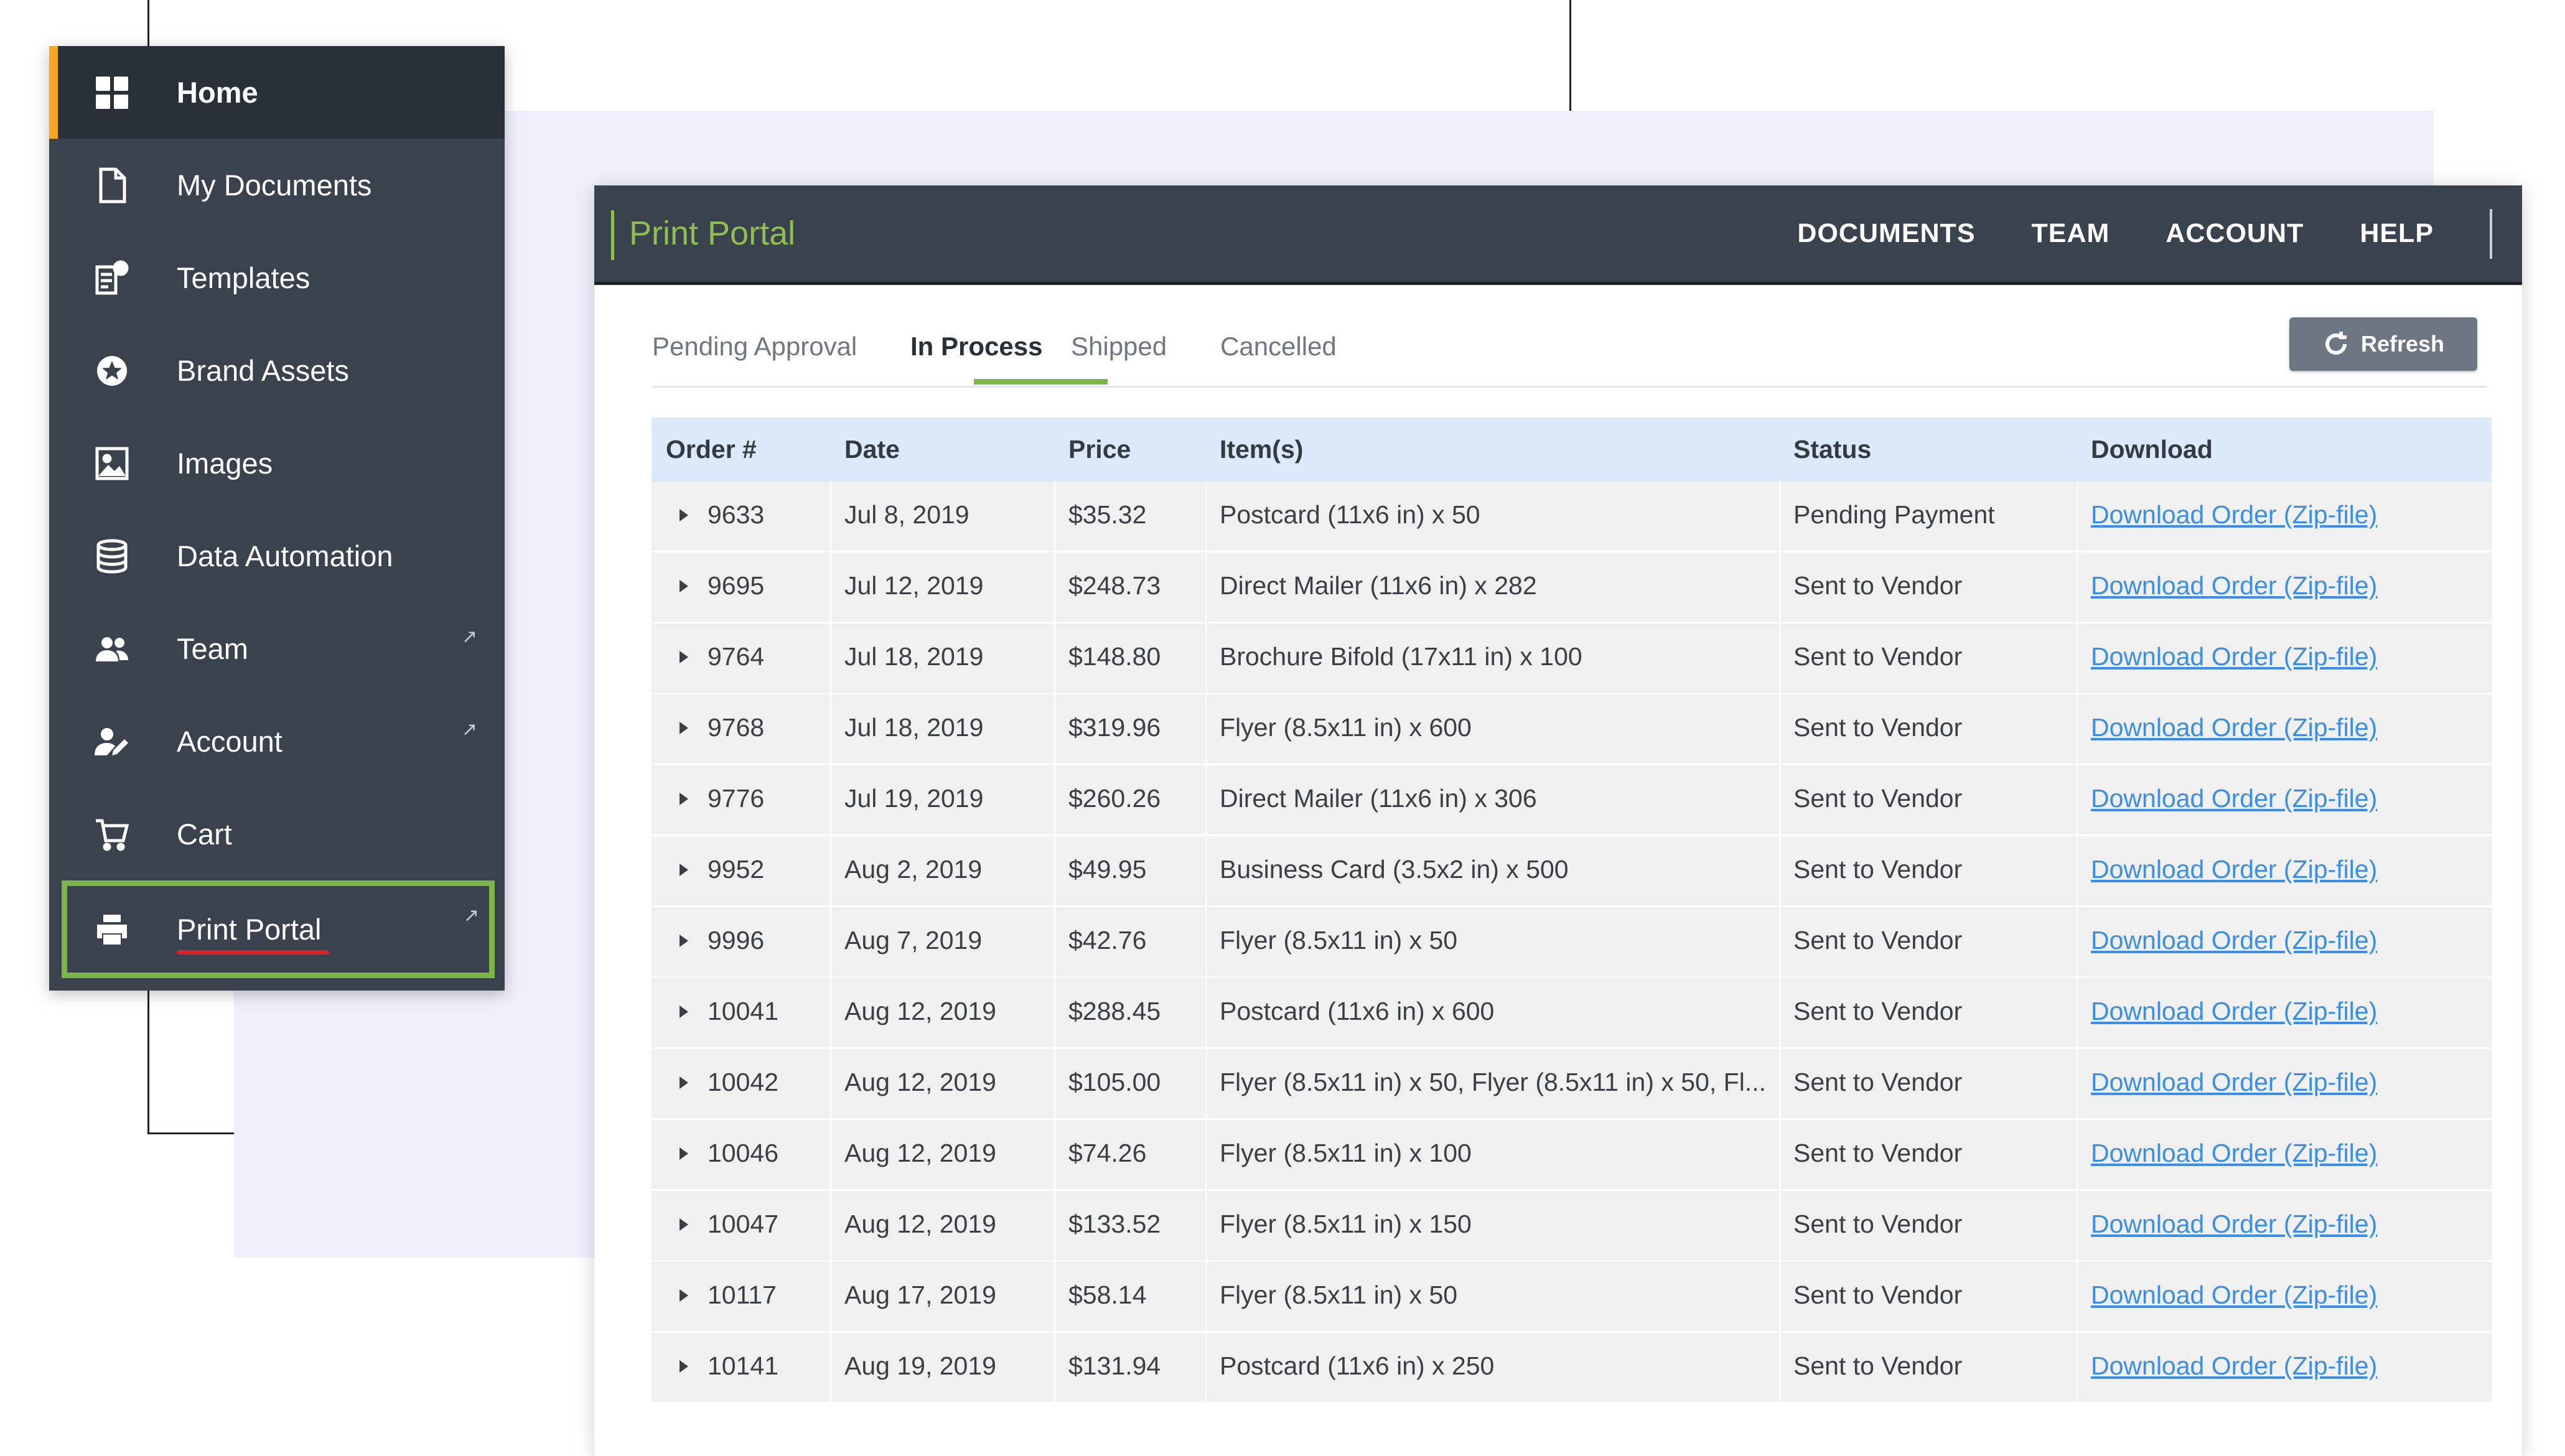 This screenshot has width=2565, height=1456. Describe the element at coordinates (743, 1153) in the screenshot. I see `order-number: 10046` at that location.